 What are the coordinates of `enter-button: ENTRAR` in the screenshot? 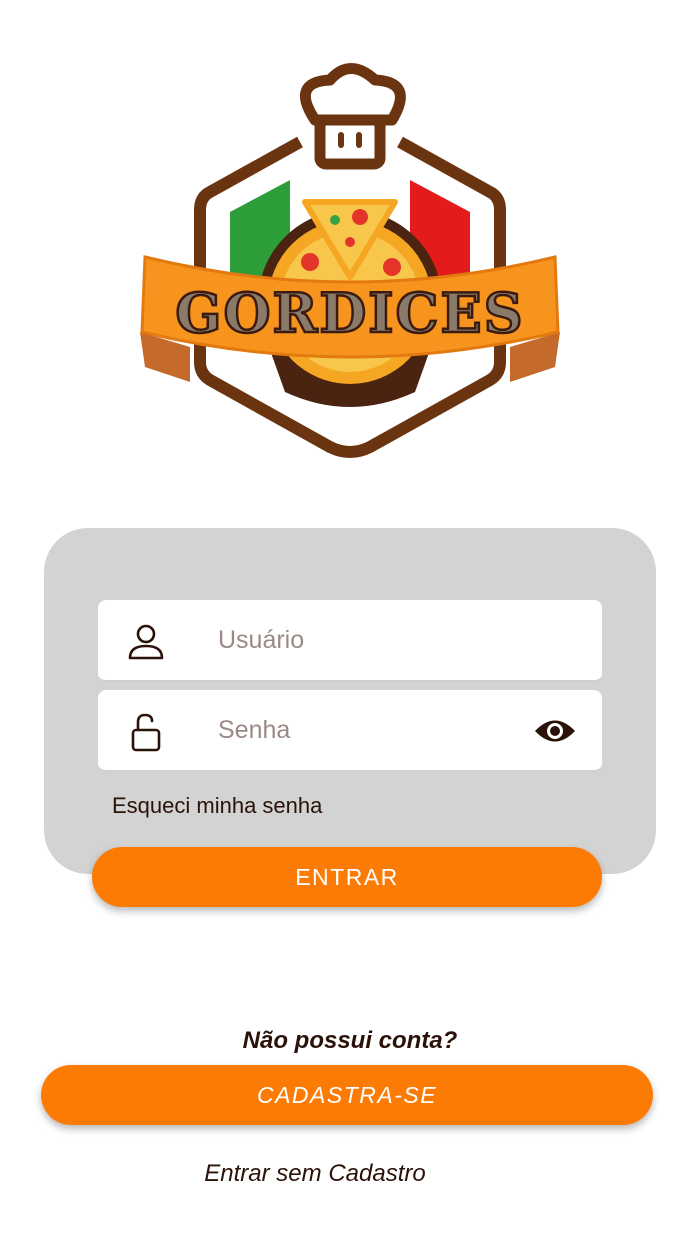 It's located at (347, 877).